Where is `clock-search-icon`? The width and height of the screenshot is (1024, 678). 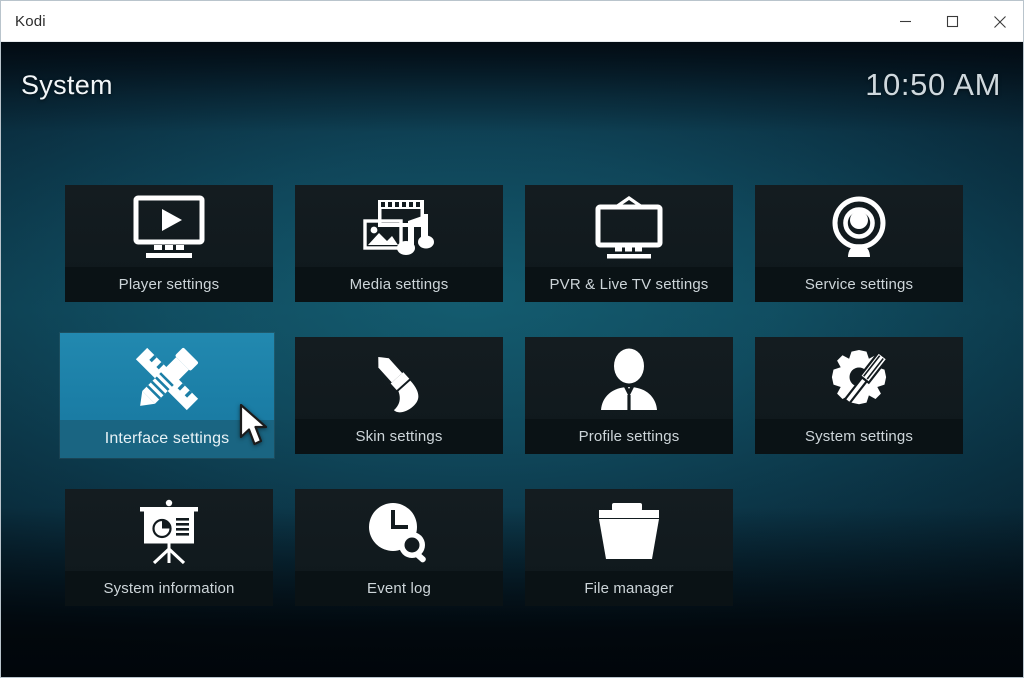
clock-search-icon is located at coordinates (399, 532).